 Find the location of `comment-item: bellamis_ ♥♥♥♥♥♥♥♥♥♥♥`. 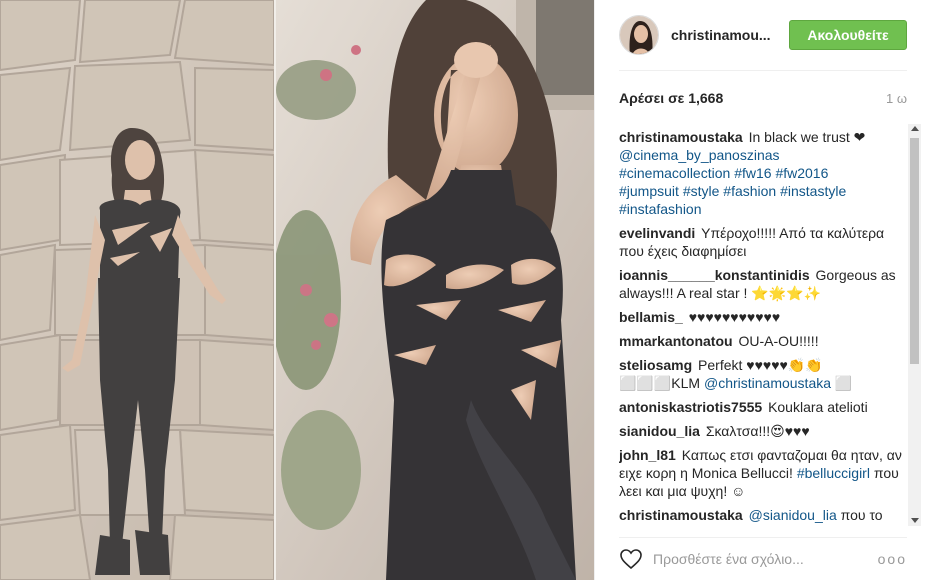

comment-item: bellamis_ ♥♥♥♥♥♥♥♥♥♥♥ is located at coordinates (761, 317).